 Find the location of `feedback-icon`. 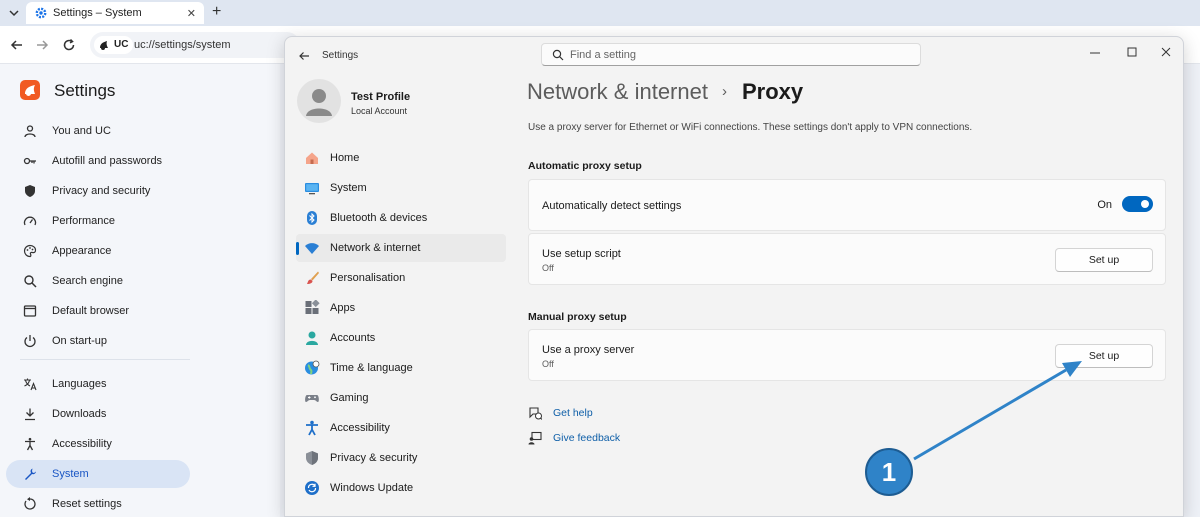

feedback-icon is located at coordinates (535, 438).